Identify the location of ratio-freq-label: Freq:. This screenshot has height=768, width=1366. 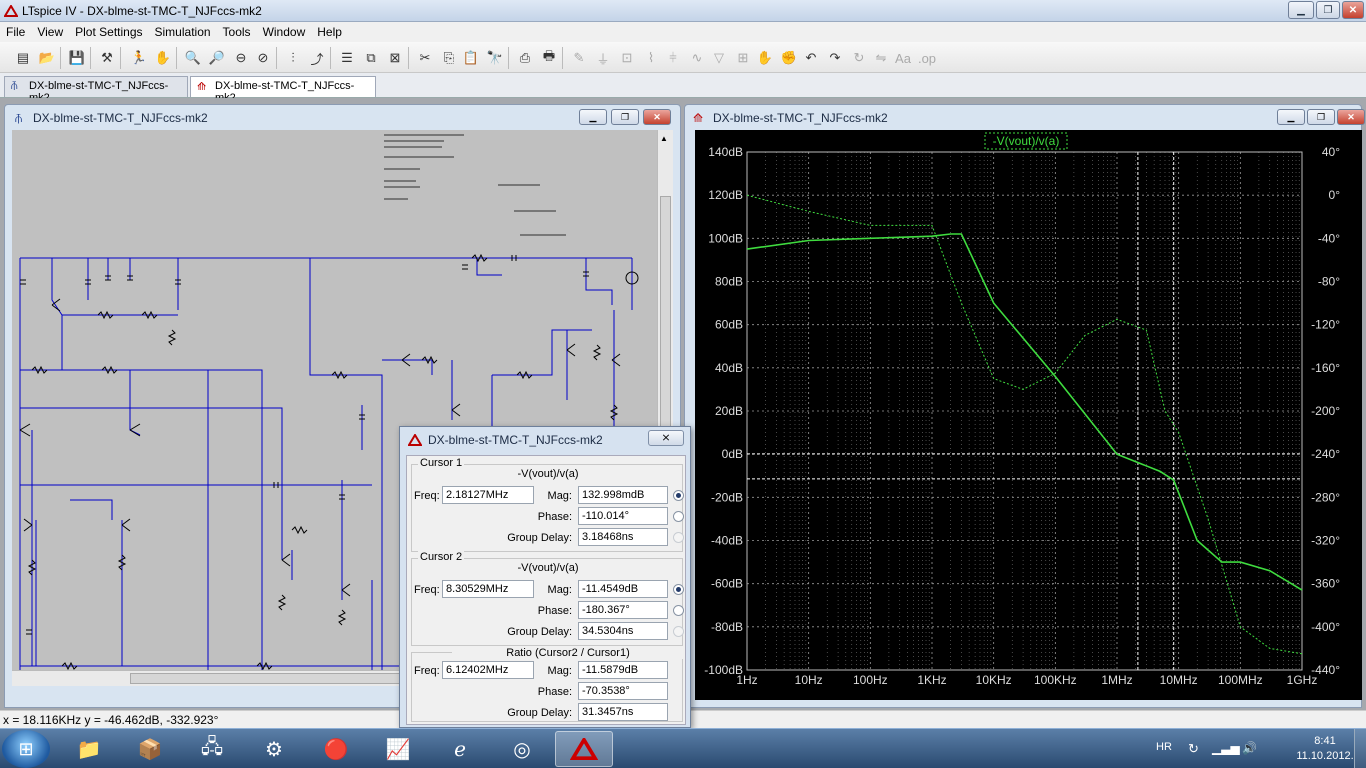
(427, 671).